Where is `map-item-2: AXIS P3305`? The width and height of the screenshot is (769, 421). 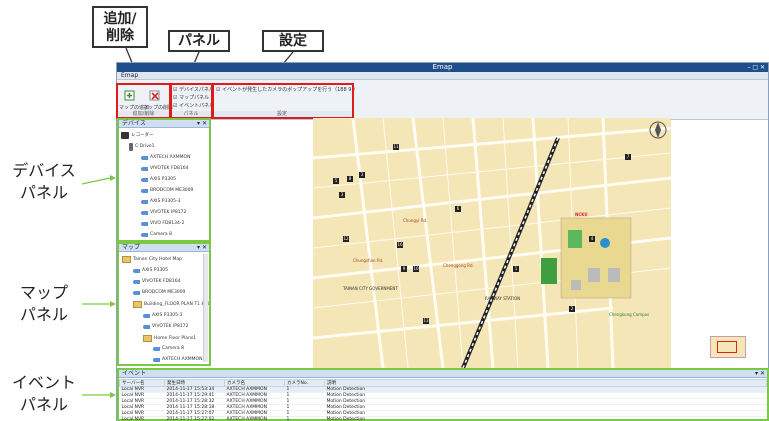
map-item-2: AXIS P3305 is located at coordinates (150, 271).